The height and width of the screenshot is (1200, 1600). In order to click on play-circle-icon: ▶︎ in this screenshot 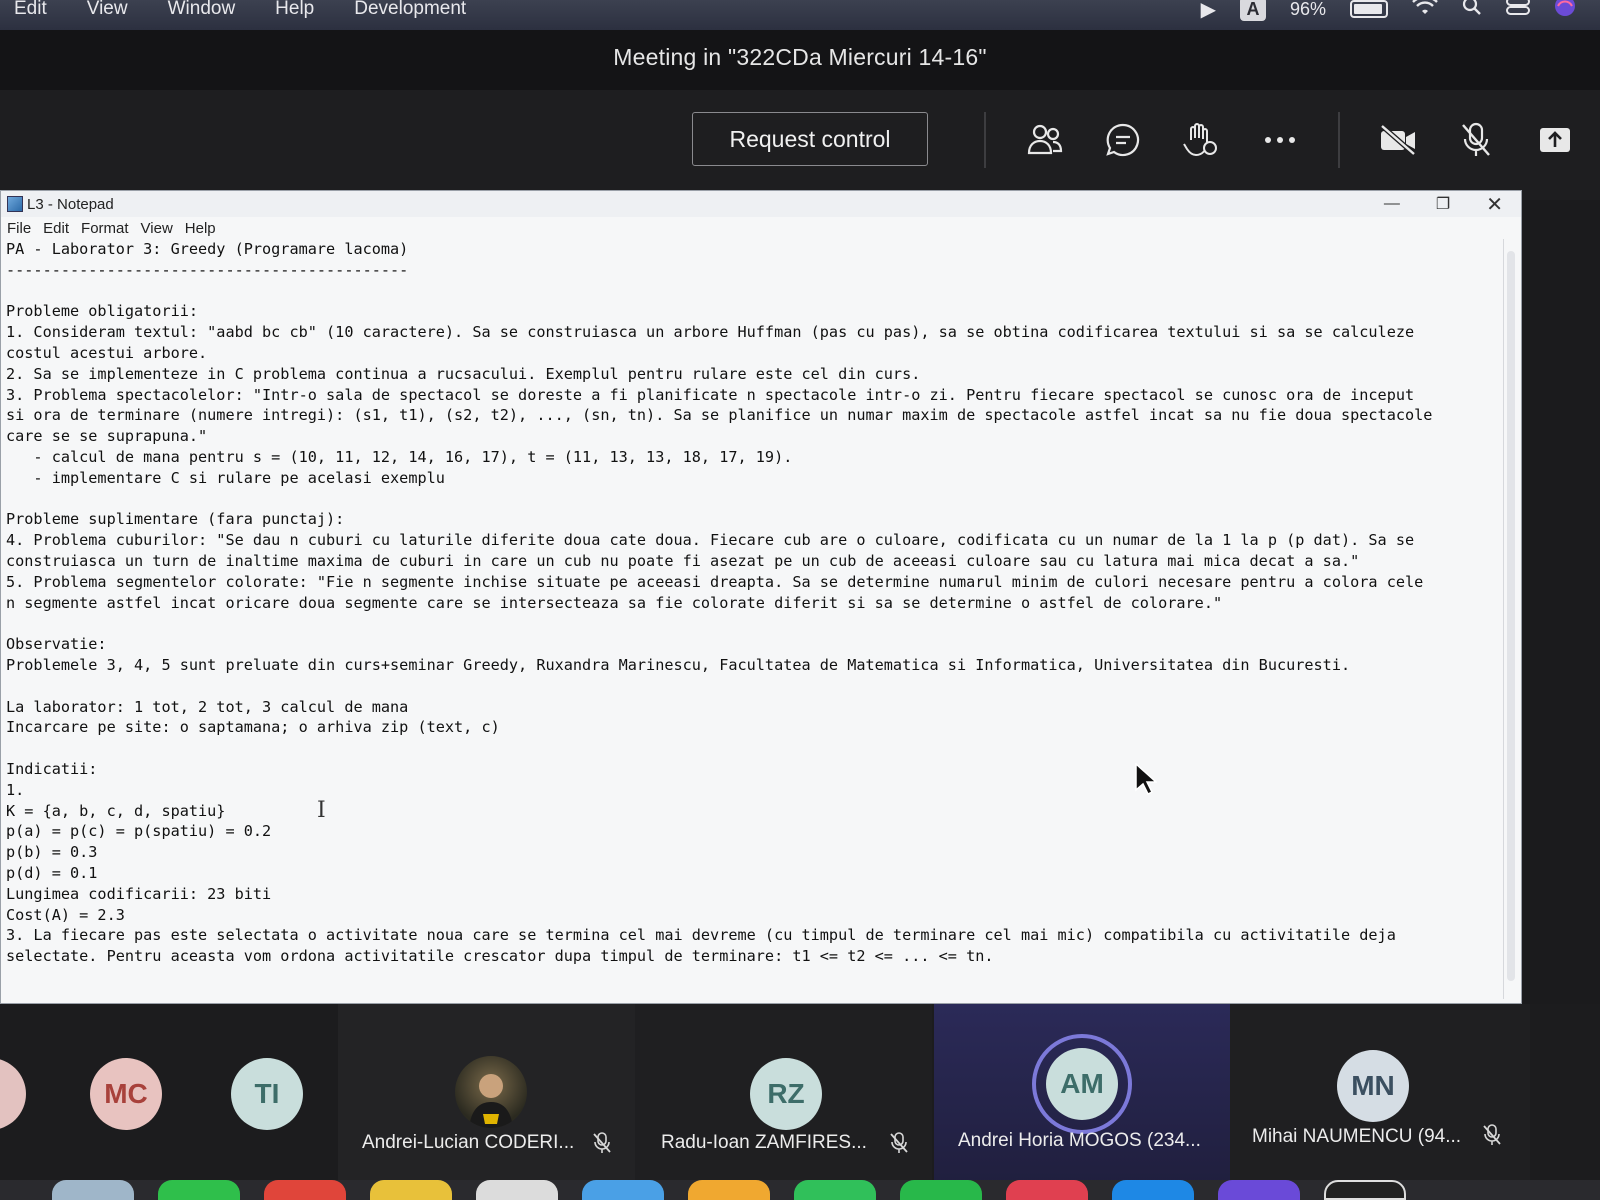, I will do `click(1208, 11)`.